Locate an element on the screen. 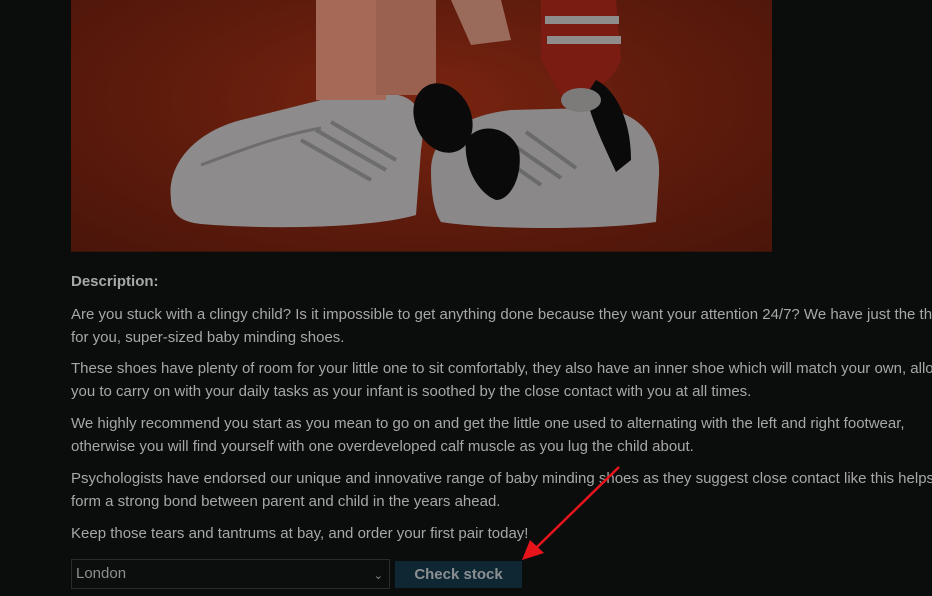 The width and height of the screenshot is (932, 596). store-select: London ⌄ is located at coordinates (230, 574).